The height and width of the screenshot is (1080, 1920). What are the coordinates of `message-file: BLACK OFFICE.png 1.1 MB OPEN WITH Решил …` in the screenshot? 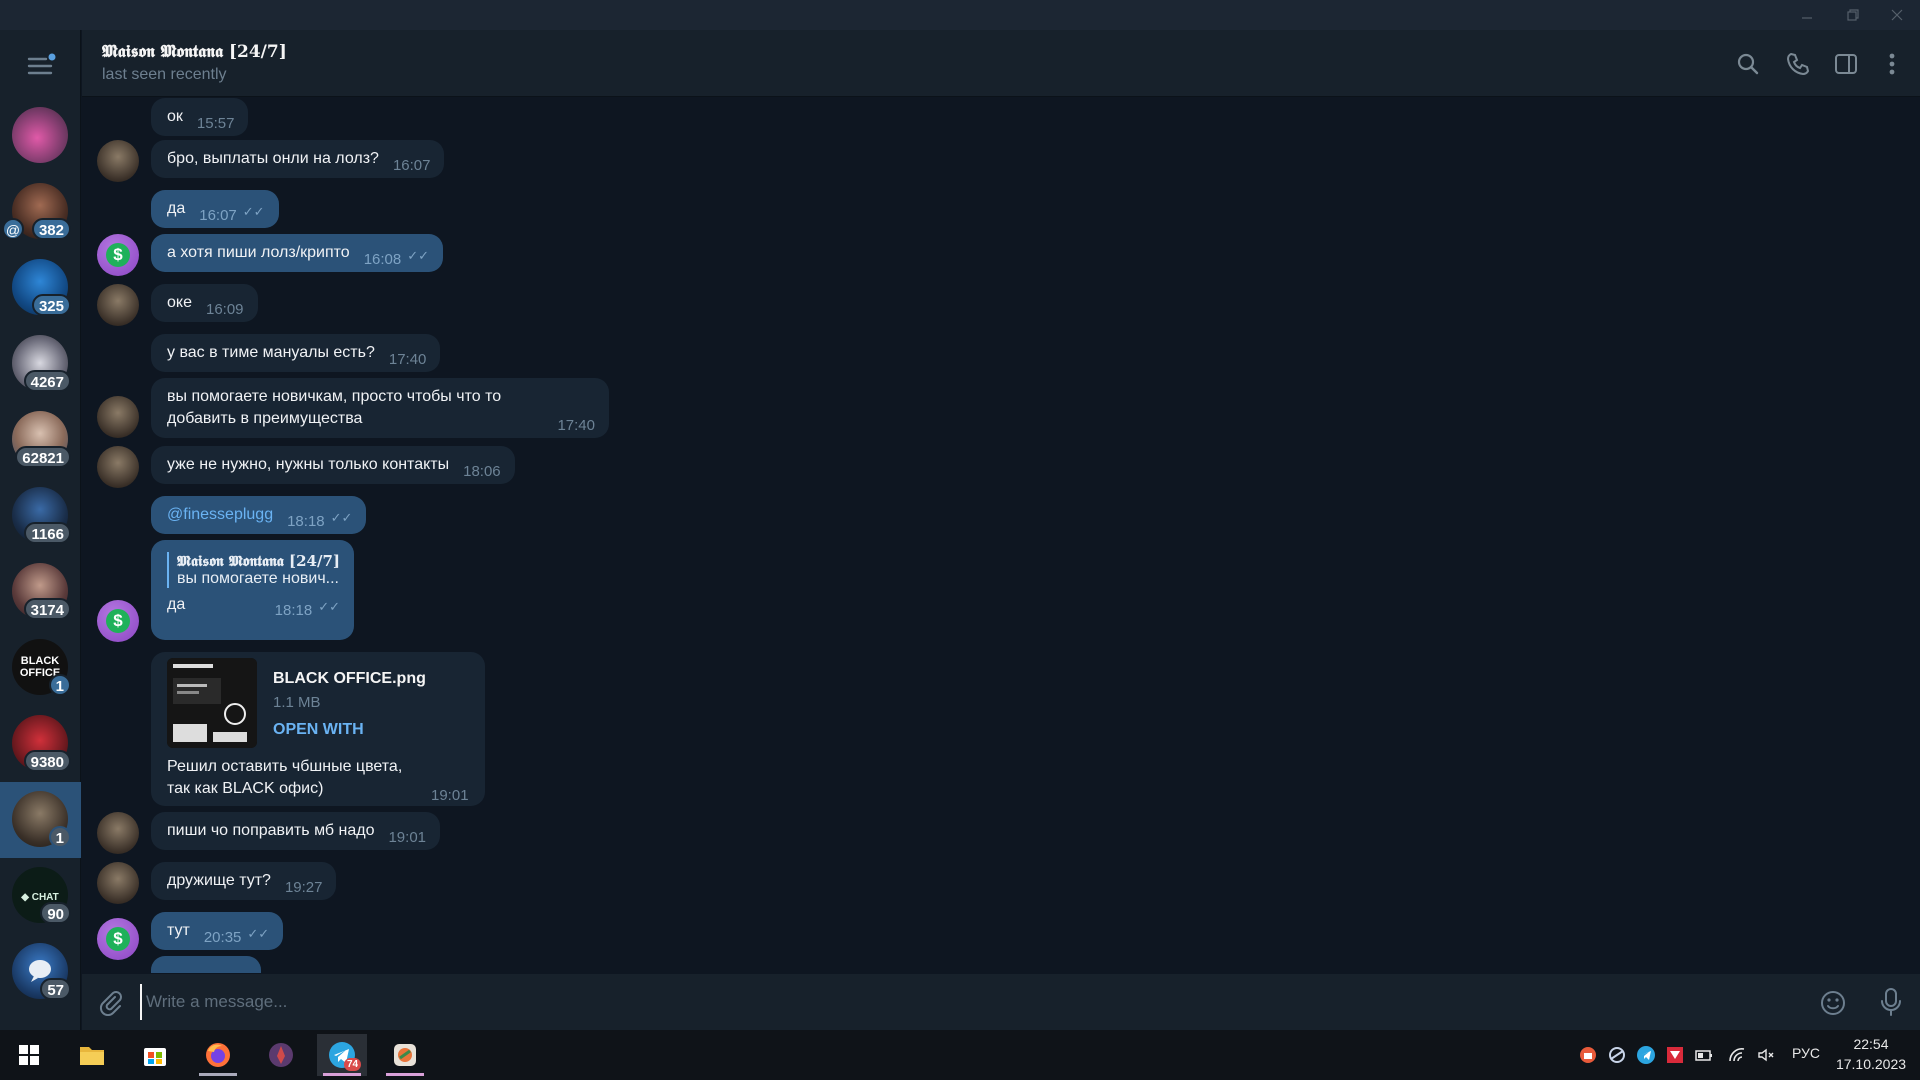 It's located at (318, 729).